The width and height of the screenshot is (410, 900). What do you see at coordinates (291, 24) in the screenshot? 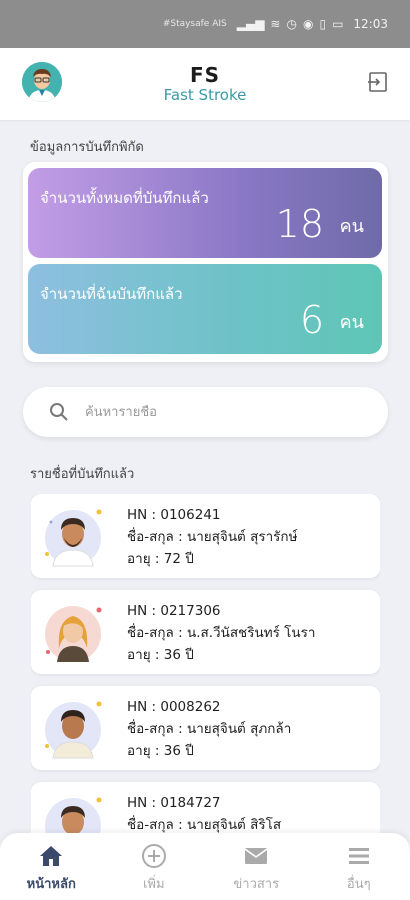
I see `alarm-icon: ◷` at bounding box center [291, 24].